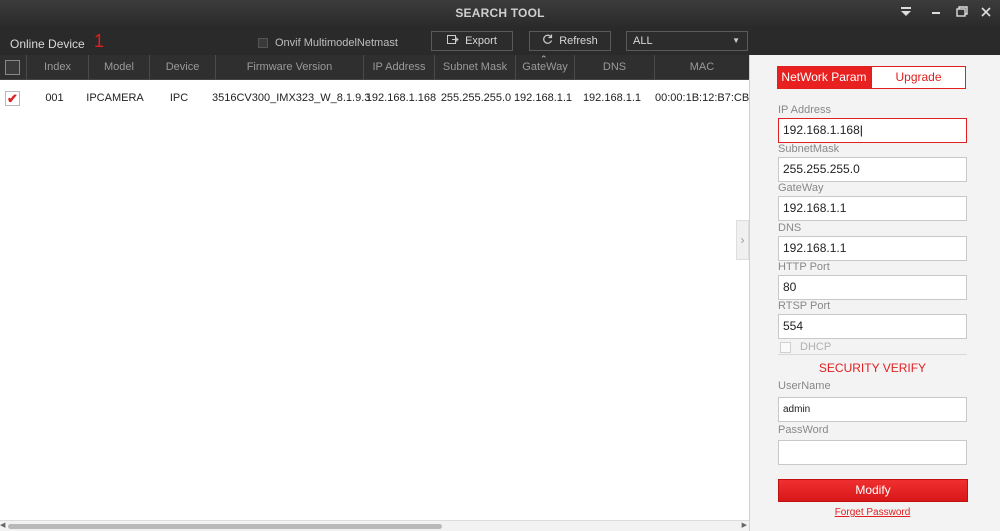 Image resolution: width=1000 pixels, height=531 pixels. What do you see at coordinates (785, 347) in the screenshot?
I see `dhcp-checkbox-box` at bounding box center [785, 347].